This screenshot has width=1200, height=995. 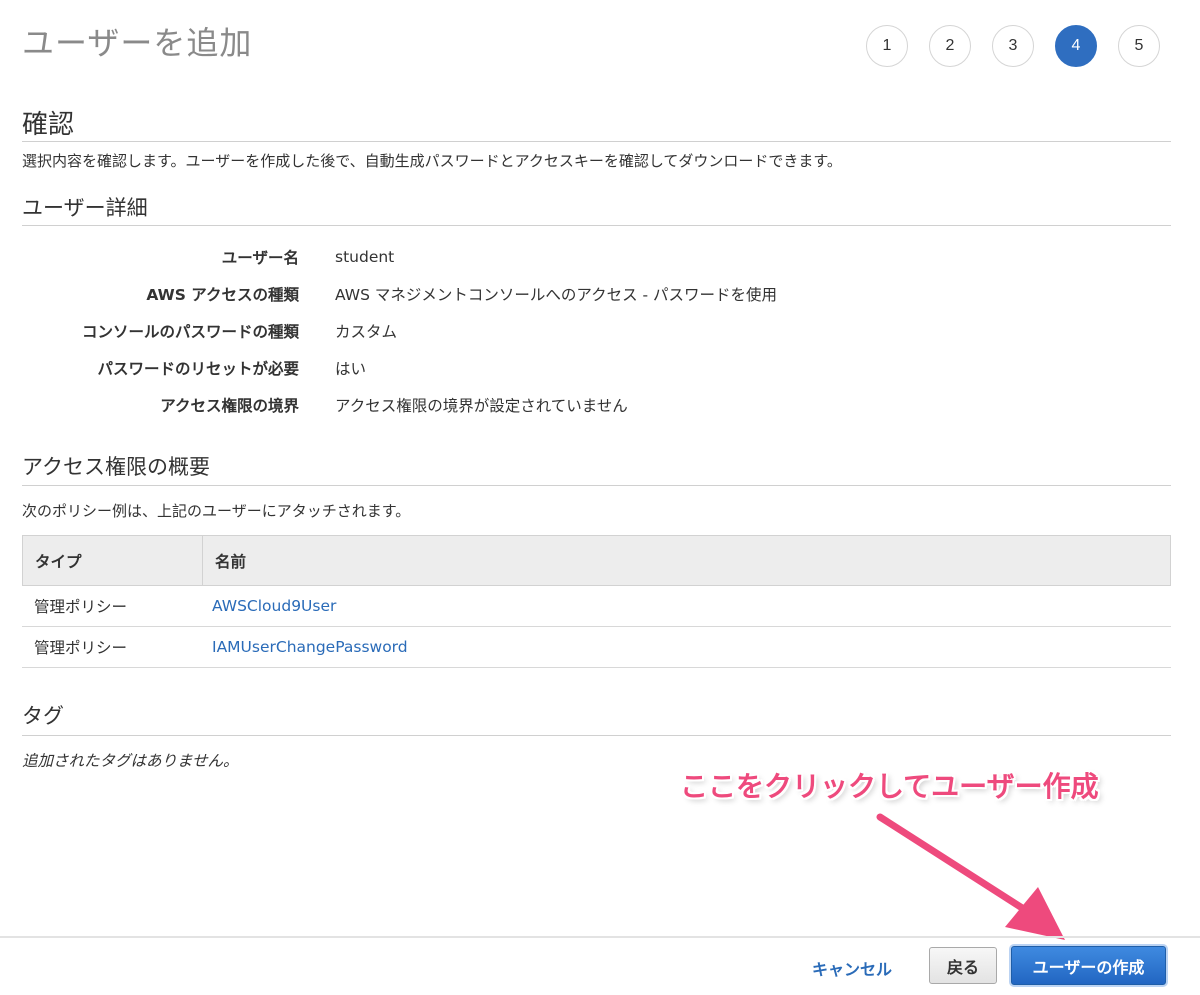 I want to click on detail-row-permission-boundary: アクセス権限の境界 アクセス権限の境界が設定されていません, so click(x=596, y=404).